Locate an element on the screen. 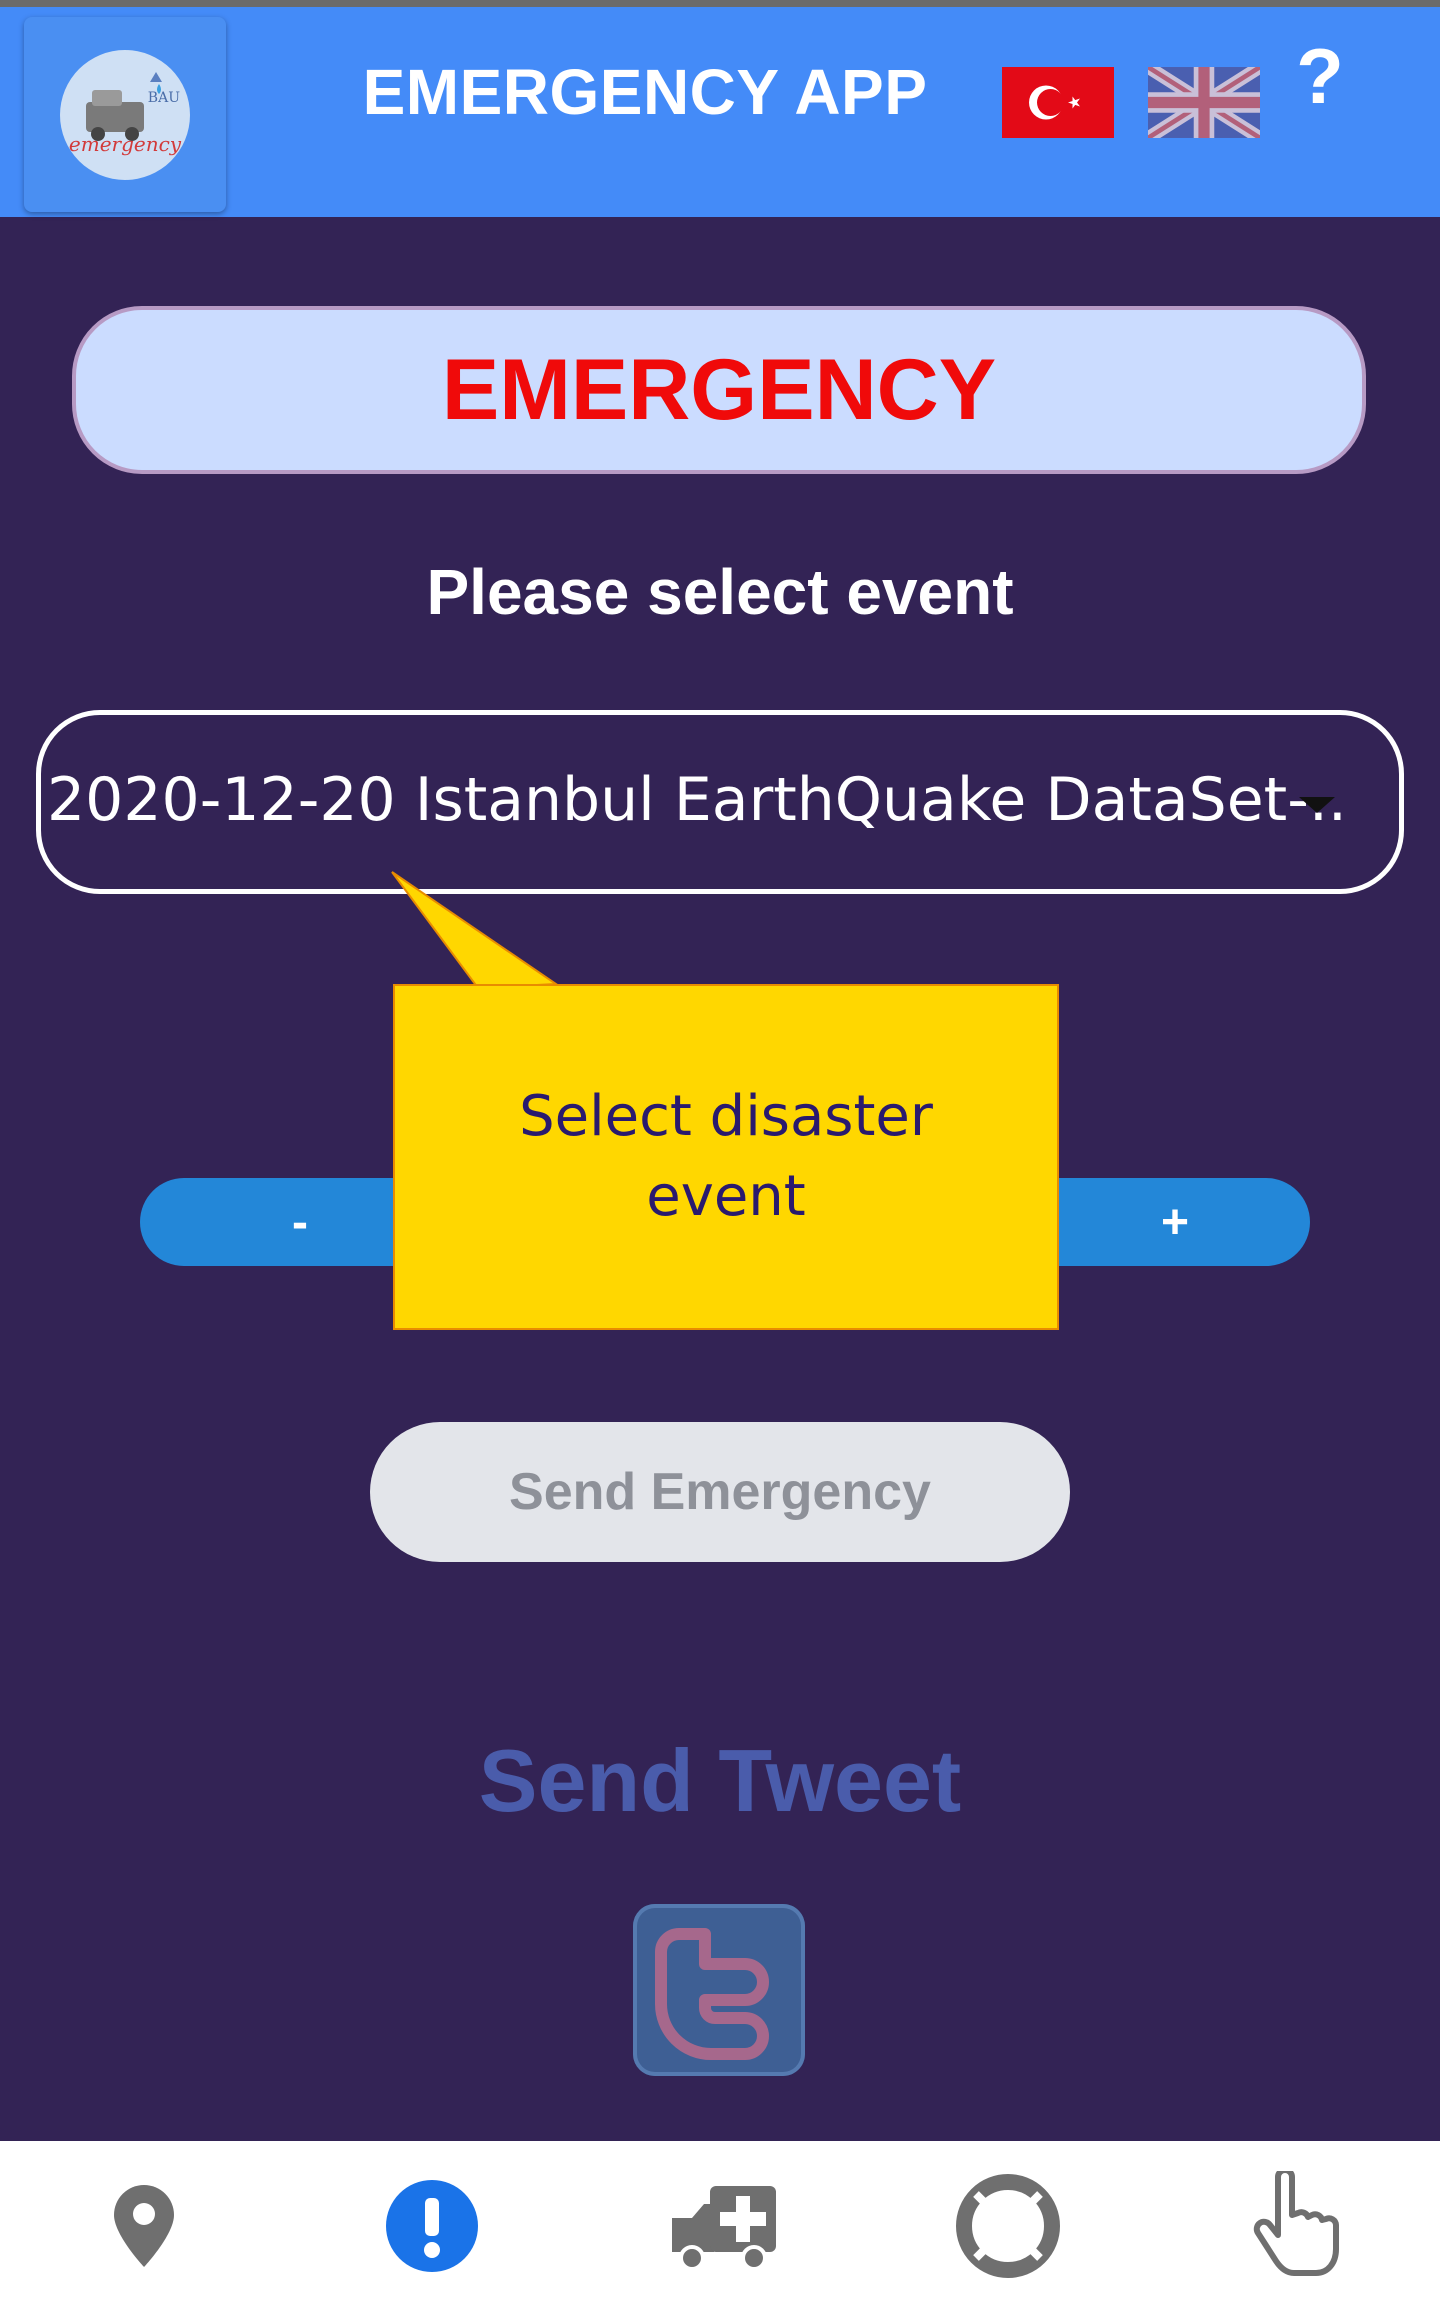 The height and width of the screenshot is (2312, 1440). bottom-tab-bar is located at coordinates (720, 2226).